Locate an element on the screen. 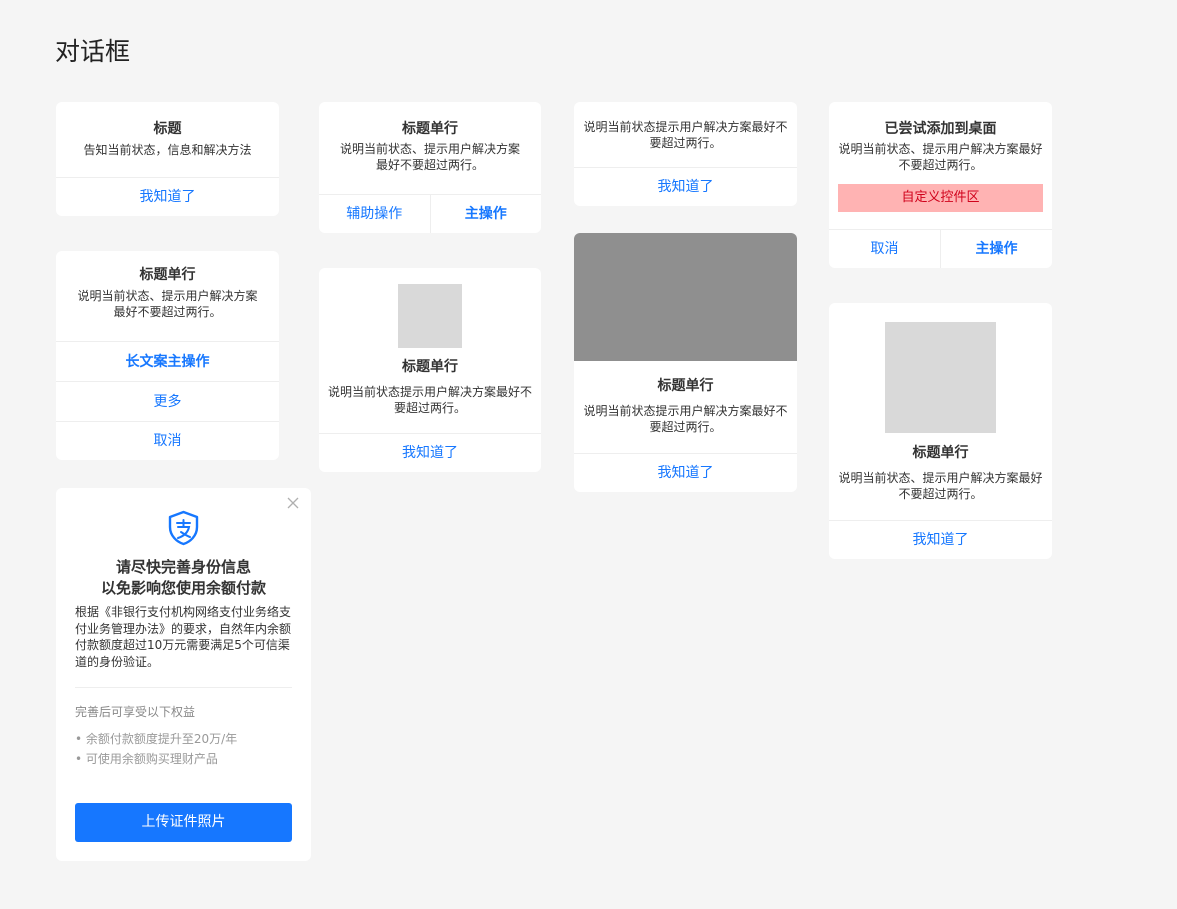  secondary-action-button: 辅助操作 is located at coordinates (374, 214).